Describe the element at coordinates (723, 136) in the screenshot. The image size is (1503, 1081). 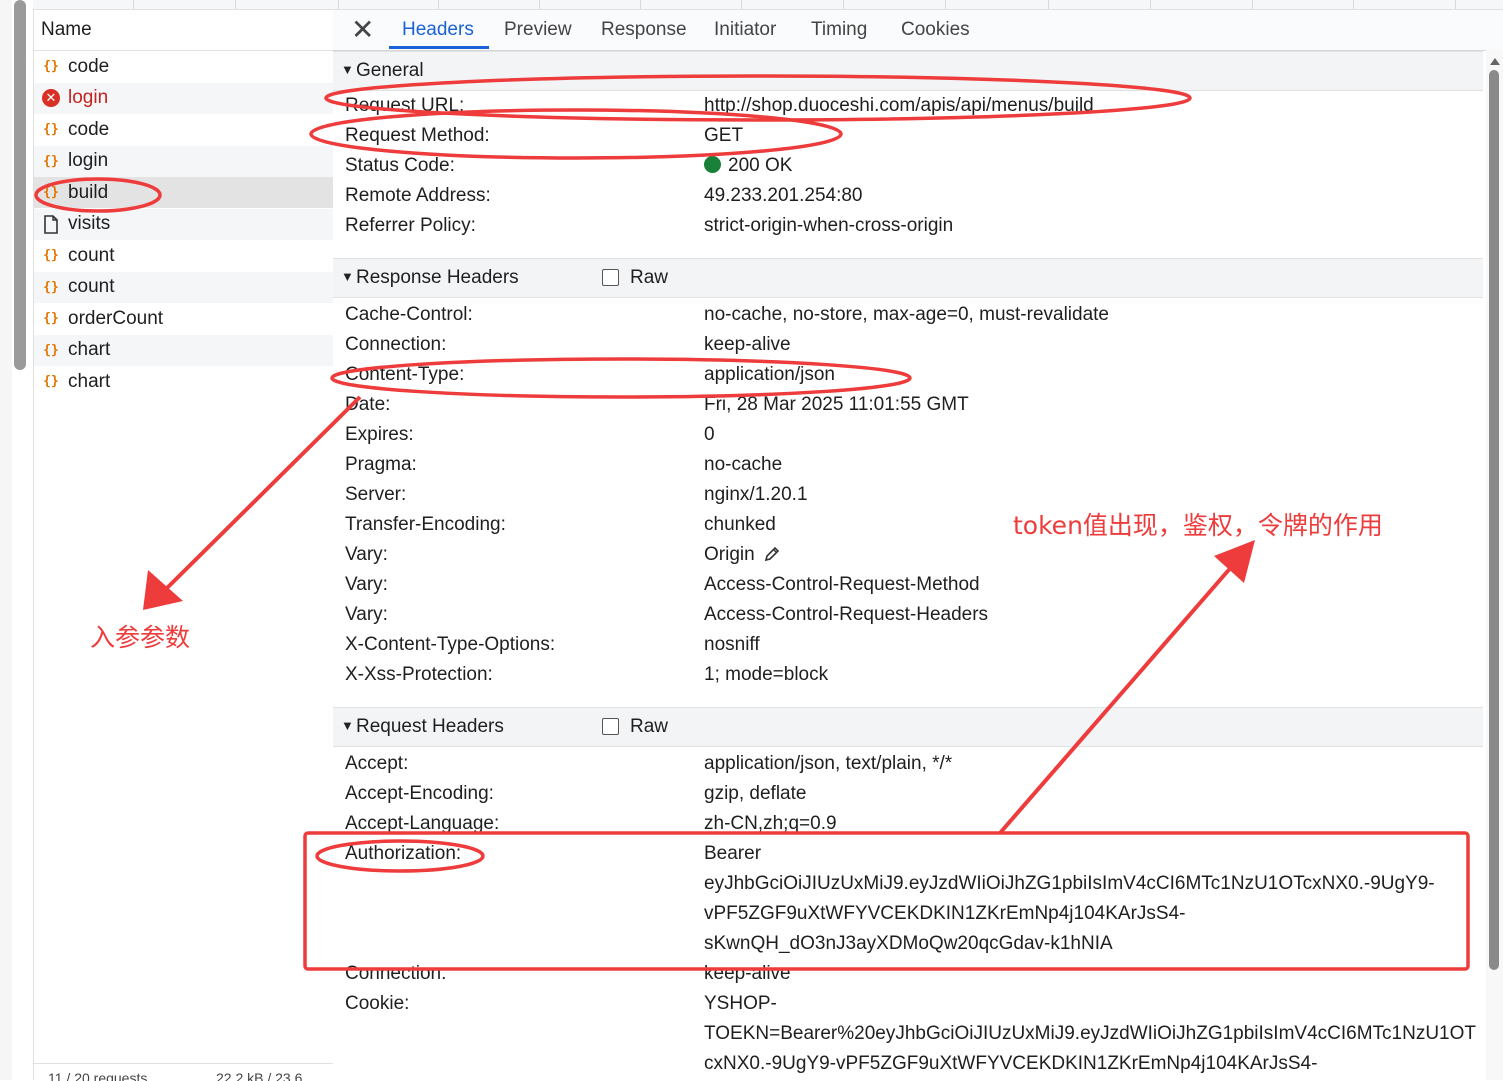
I see `header-value: GET` at that location.